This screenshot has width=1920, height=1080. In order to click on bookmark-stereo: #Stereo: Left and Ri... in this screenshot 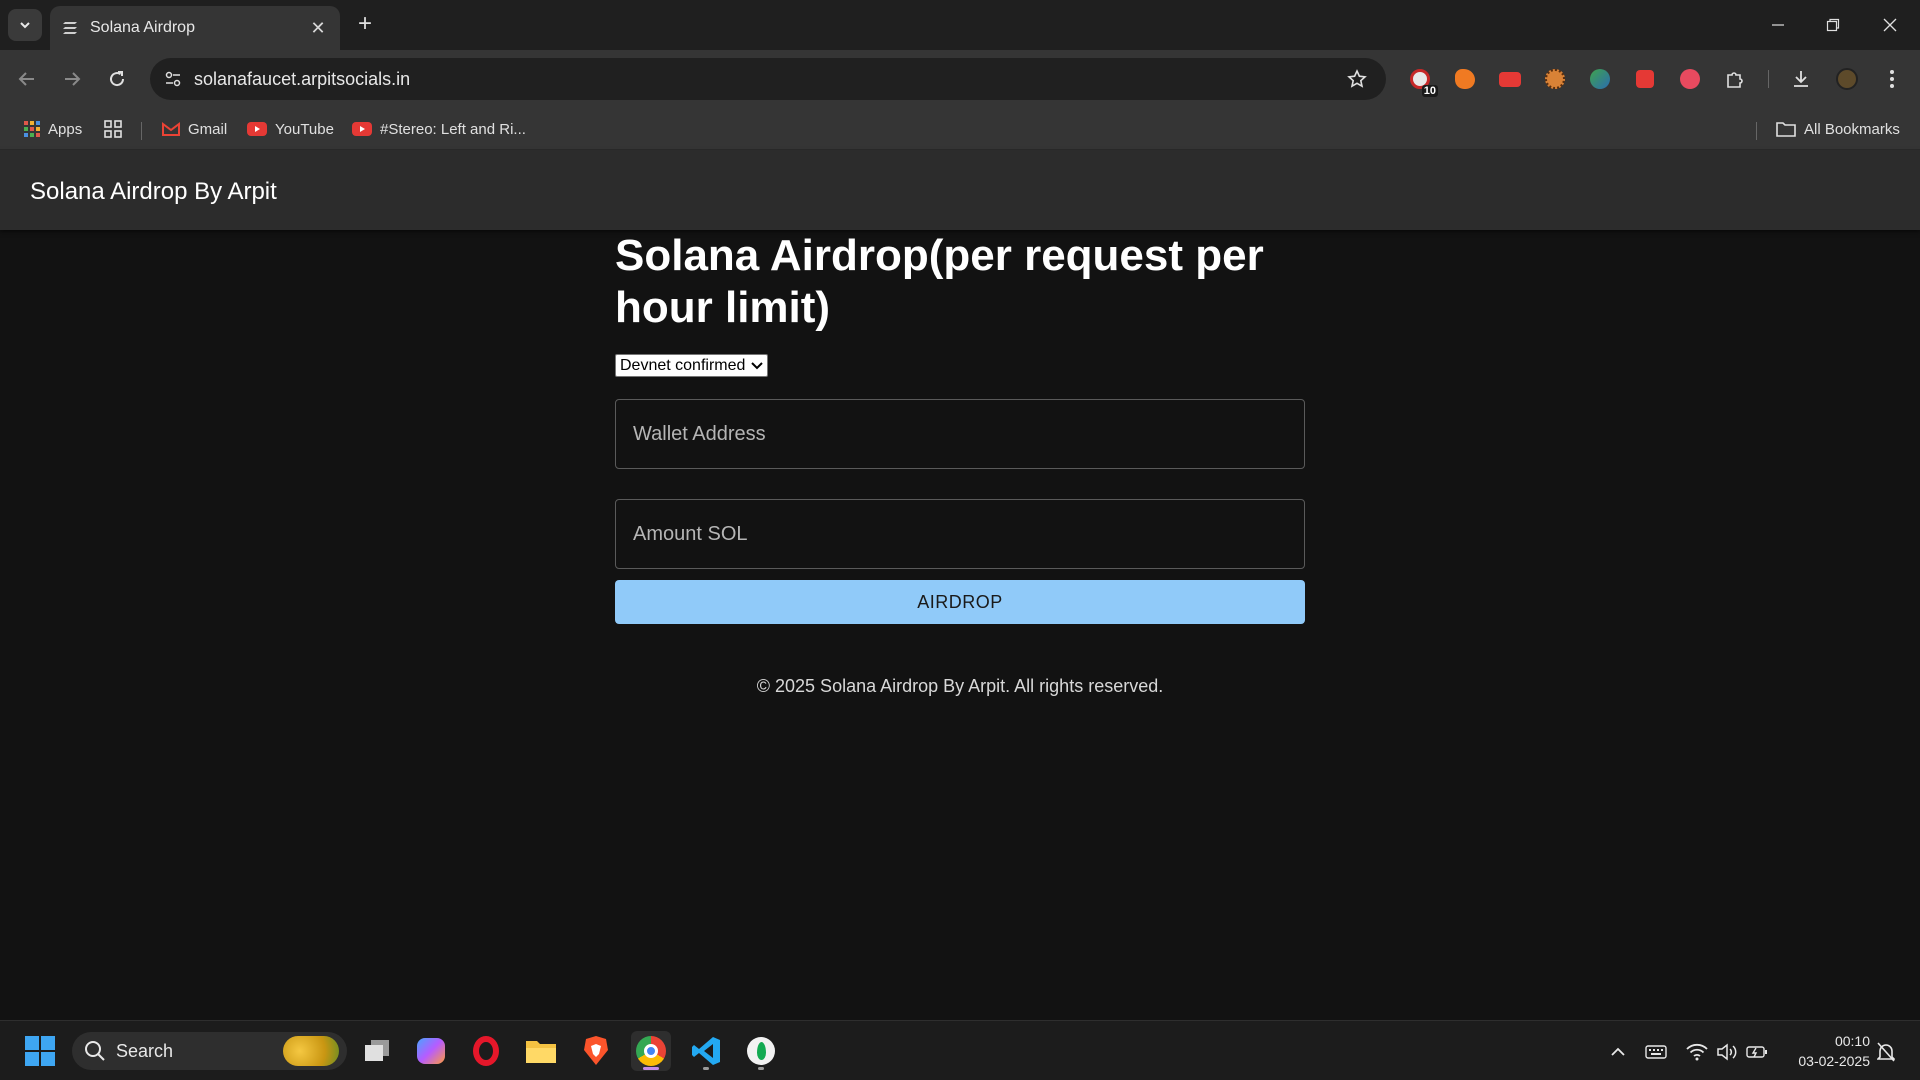, I will do `click(439, 129)`.